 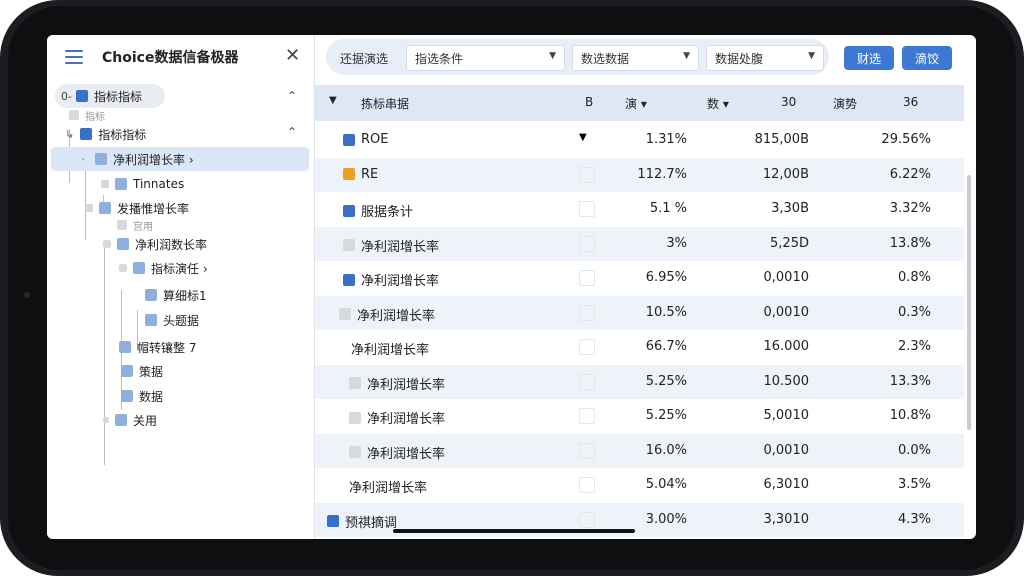 What do you see at coordinates (662, 174) in the screenshot?
I see `row-cell: 112.7%` at bounding box center [662, 174].